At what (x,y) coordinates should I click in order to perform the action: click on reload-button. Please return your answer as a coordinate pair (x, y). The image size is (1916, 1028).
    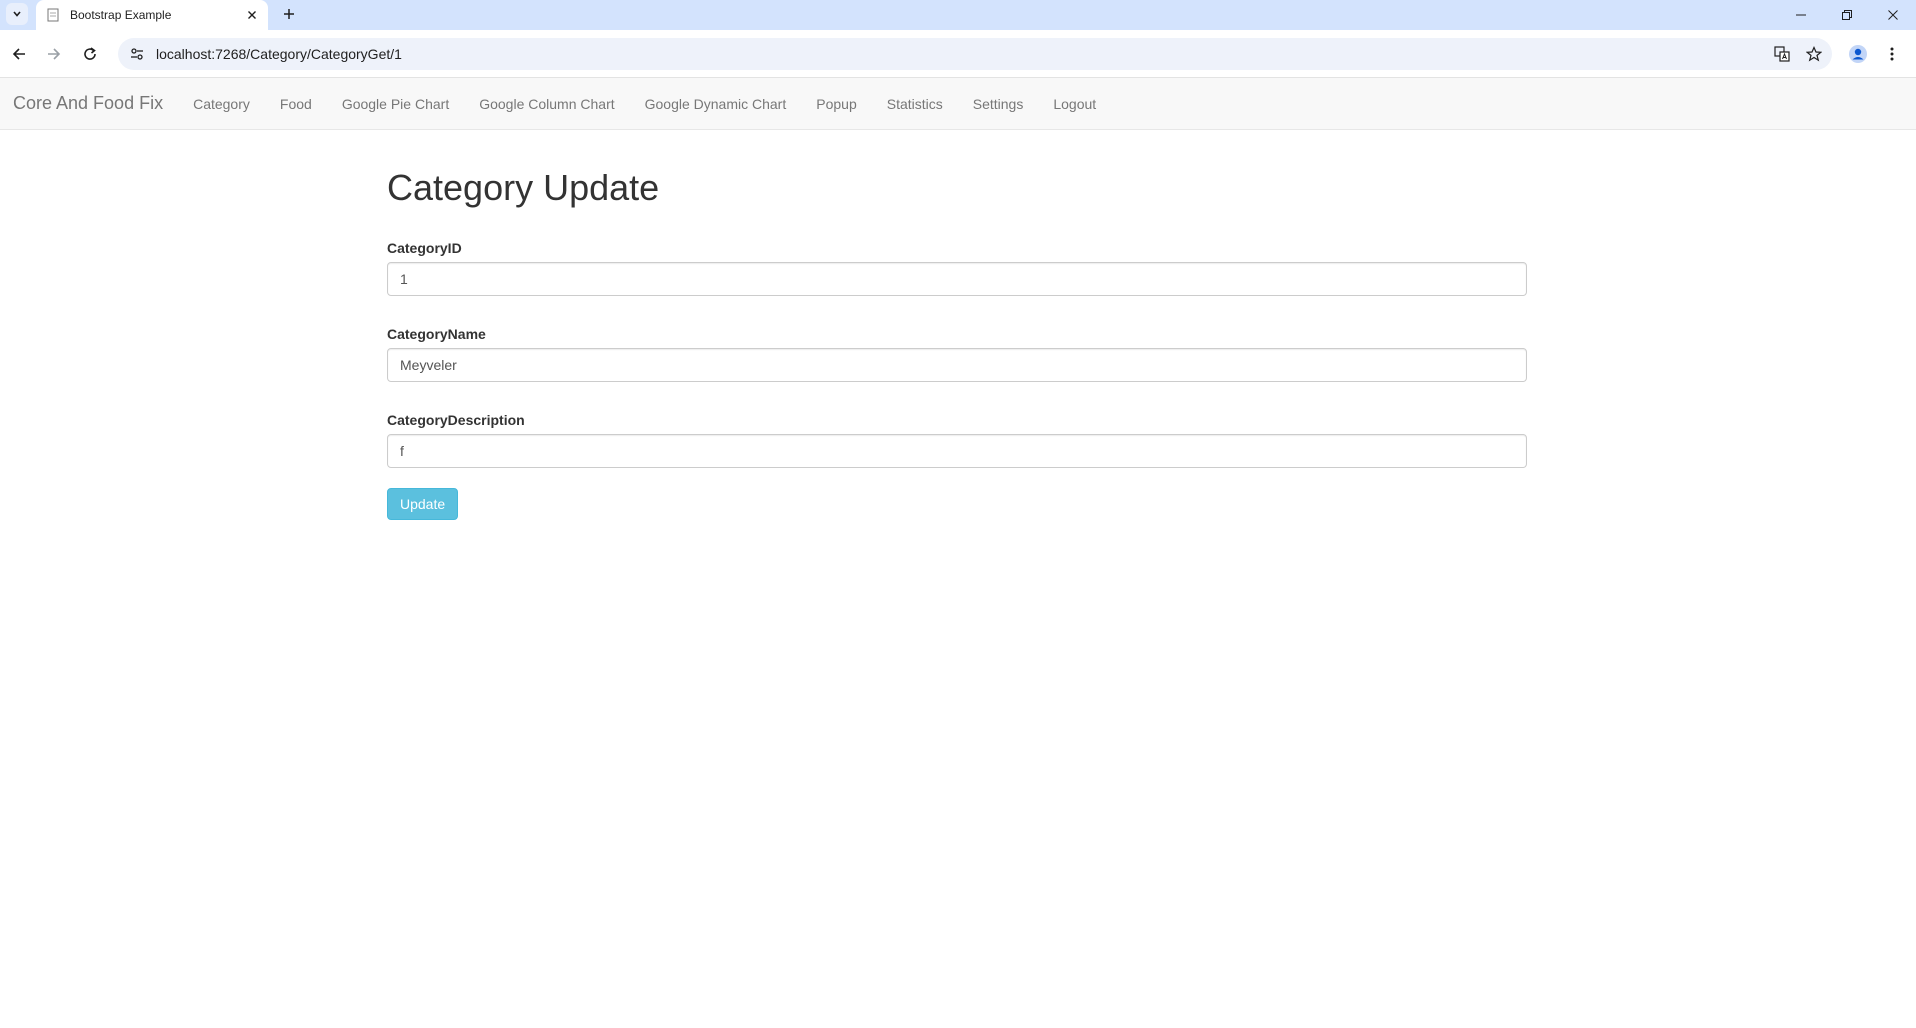
    Looking at the image, I should click on (90, 54).